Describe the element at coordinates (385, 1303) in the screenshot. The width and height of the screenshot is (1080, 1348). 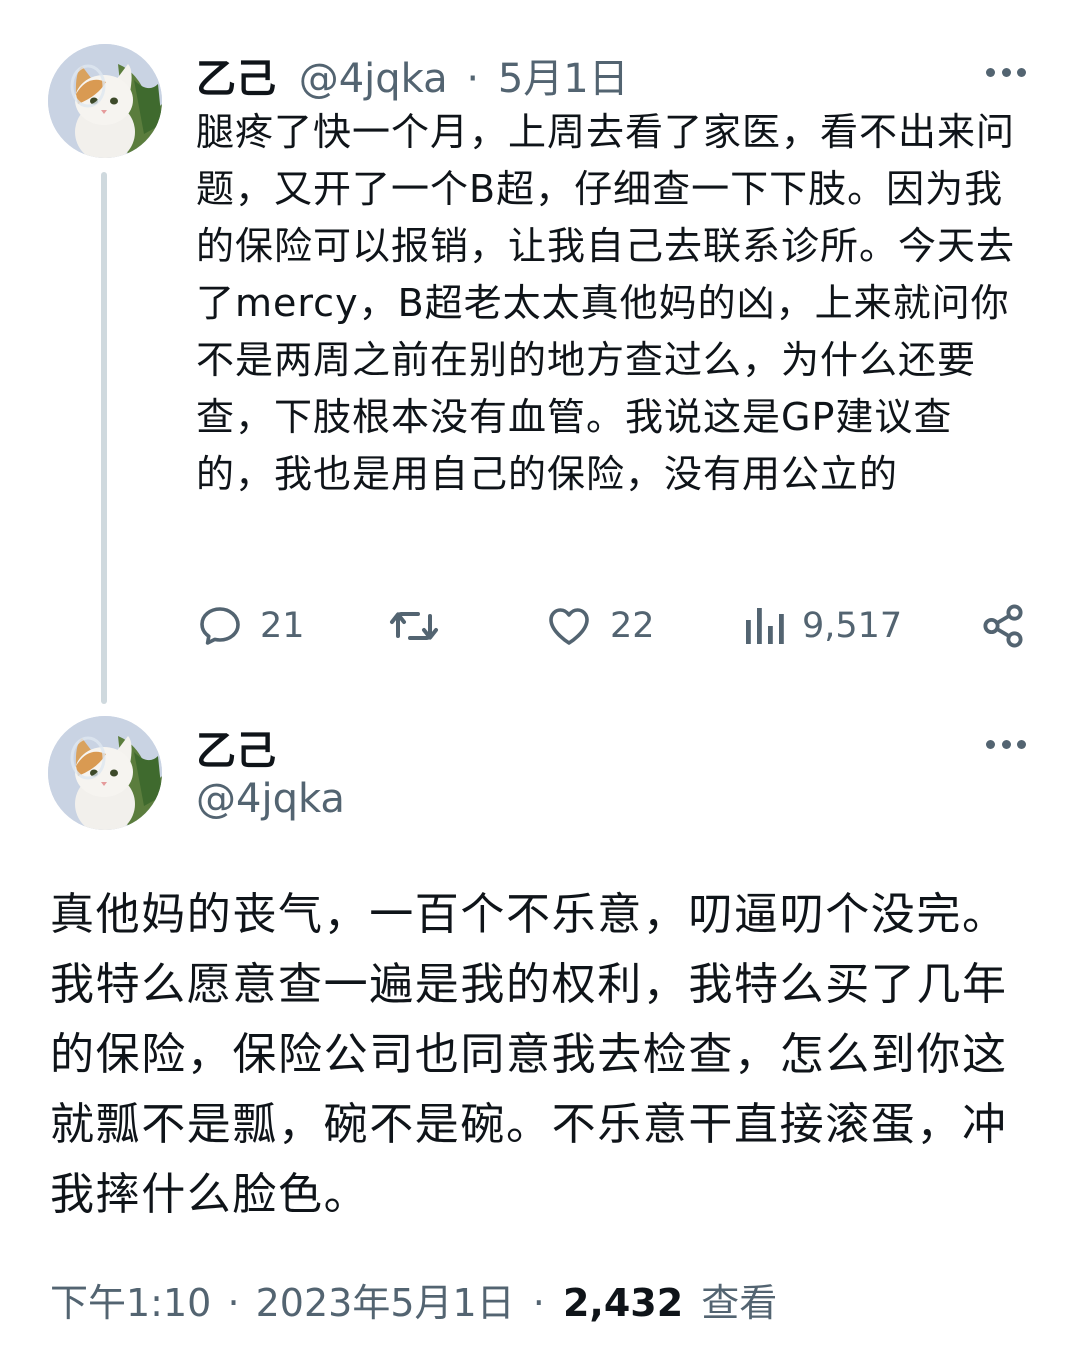
I see `tweet-full-date: 2023年5月1日` at that location.